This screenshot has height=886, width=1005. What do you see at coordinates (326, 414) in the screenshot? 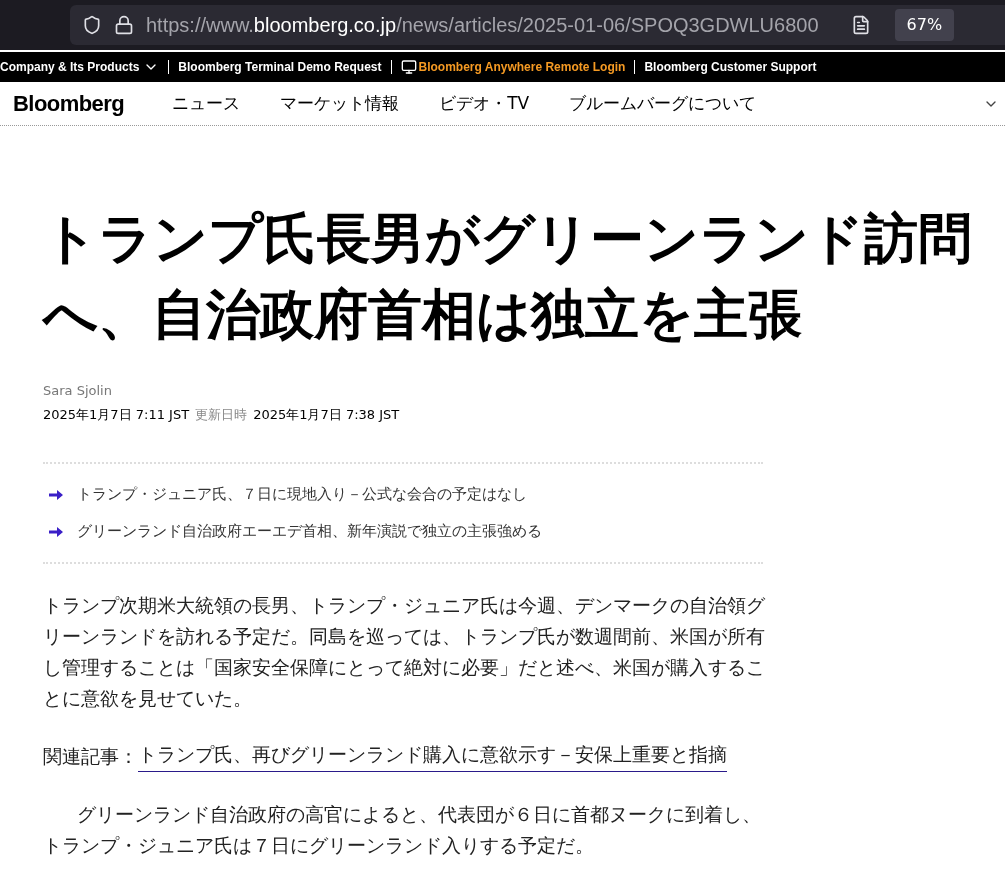
I see `updated-time: 2025年1月7日 7:38 JST` at bounding box center [326, 414].